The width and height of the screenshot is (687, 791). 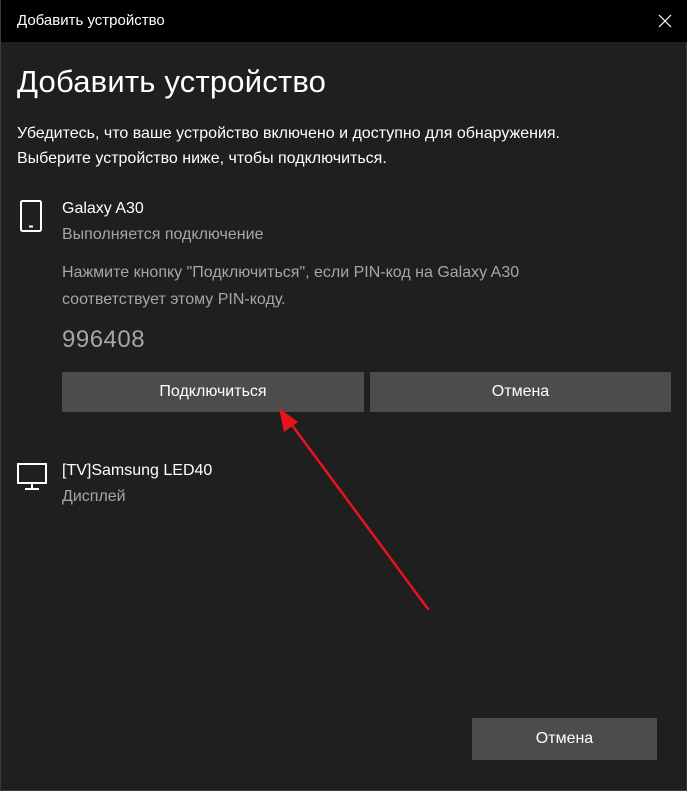 I want to click on cancel-button: Отмена, so click(x=564, y=739).